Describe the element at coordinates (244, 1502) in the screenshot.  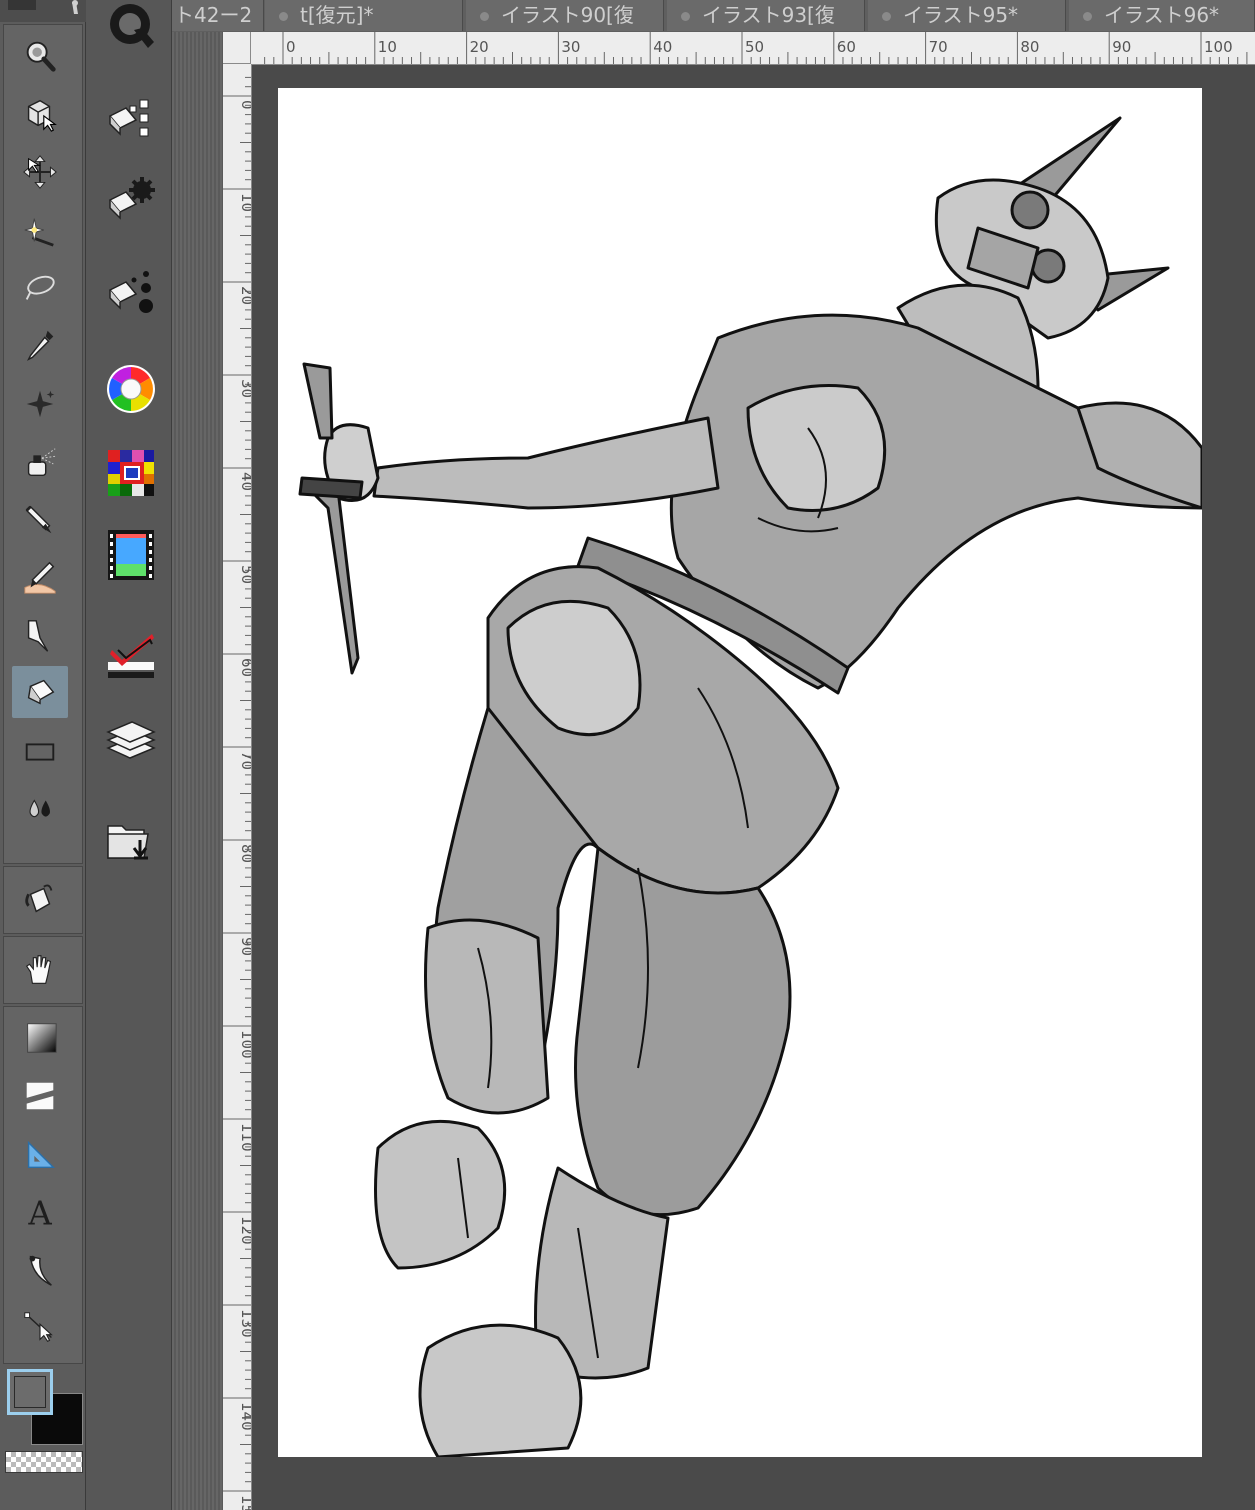
I see `ruler-label: 150` at that location.